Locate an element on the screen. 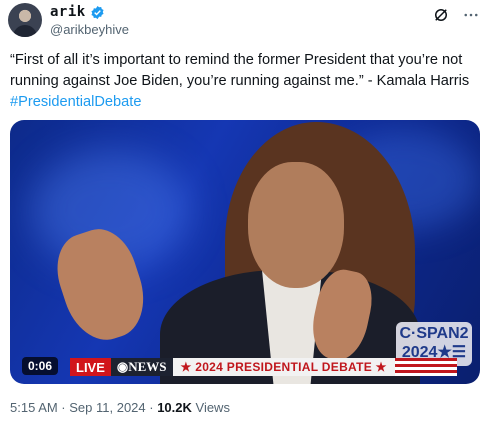 This screenshot has width=490, height=426. tweet-meta: 5:15 AM · Sep 11, 2024 · 10.2K Views is located at coordinates (120, 407).